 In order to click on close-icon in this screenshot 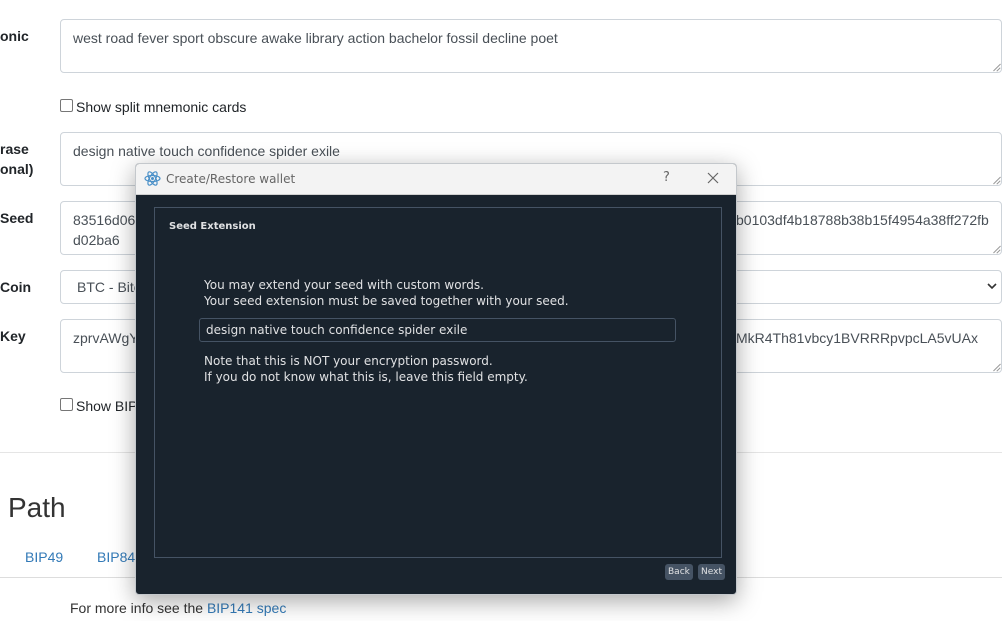, I will do `click(713, 178)`.